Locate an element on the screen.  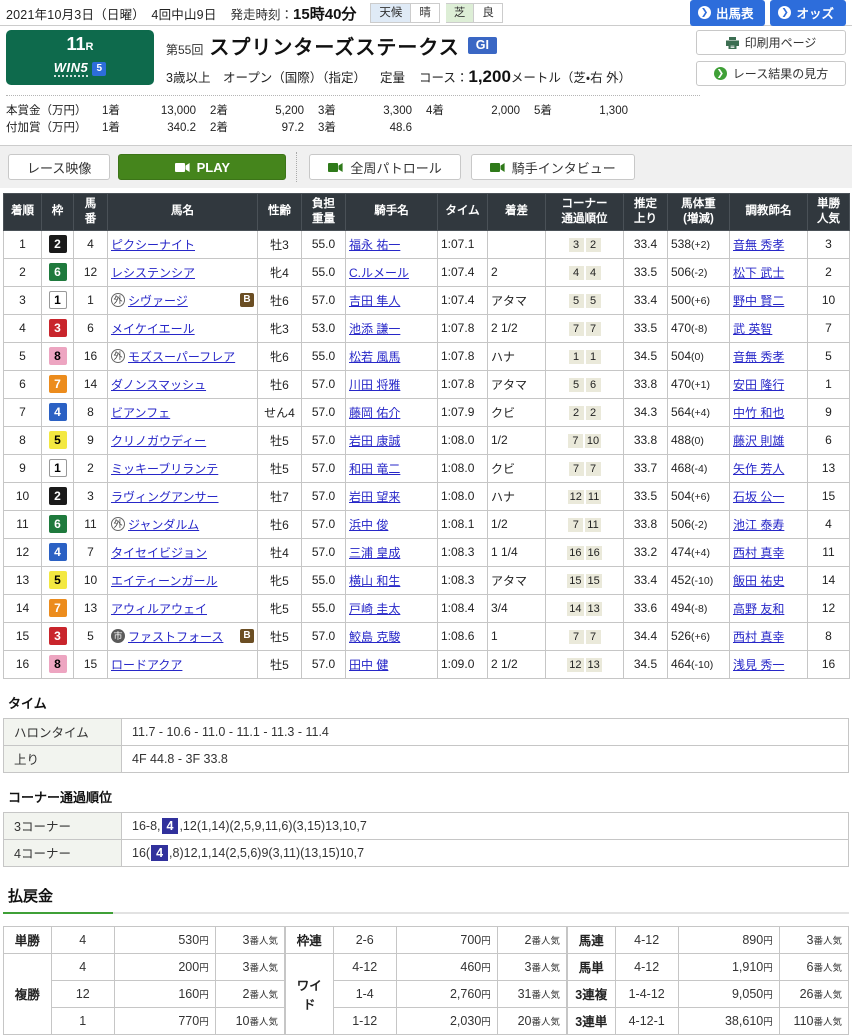
trainer-name-link: 藤沢 則雄 is located at coordinates (758, 441).